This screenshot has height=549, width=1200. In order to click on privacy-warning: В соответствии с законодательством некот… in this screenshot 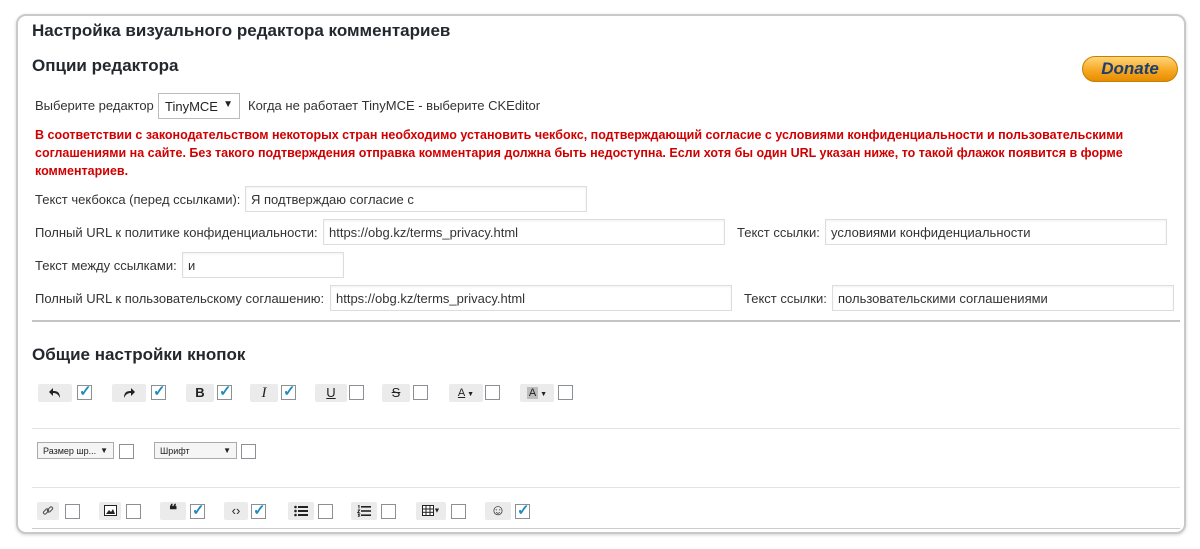, I will do `click(579, 153)`.